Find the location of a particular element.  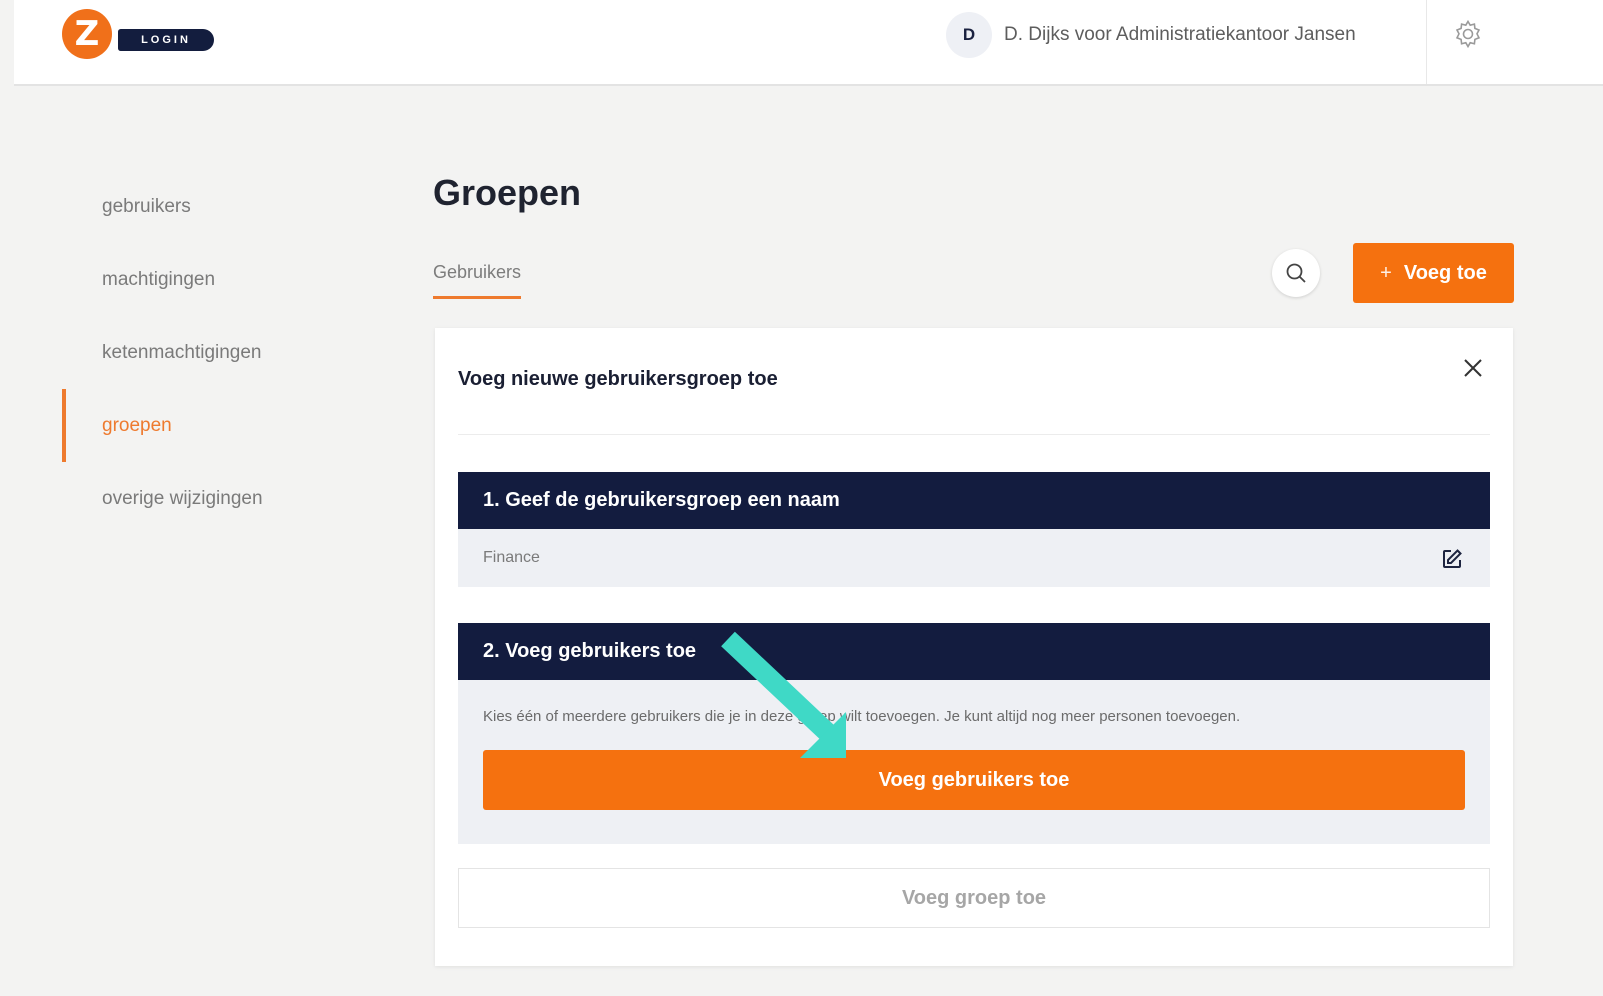

zlogin-logo: Z LOGIN is located at coordinates (142, 35).